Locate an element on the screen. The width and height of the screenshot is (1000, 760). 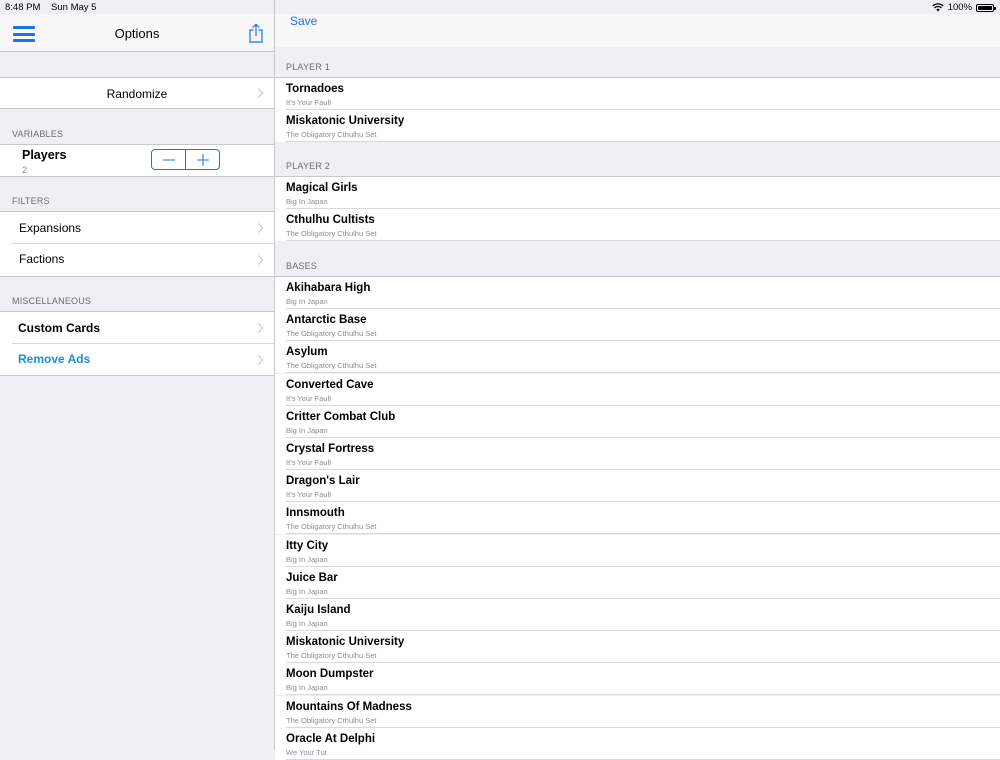
list-item: Kaiju Island Big In Japan is located at coordinates (637, 615).